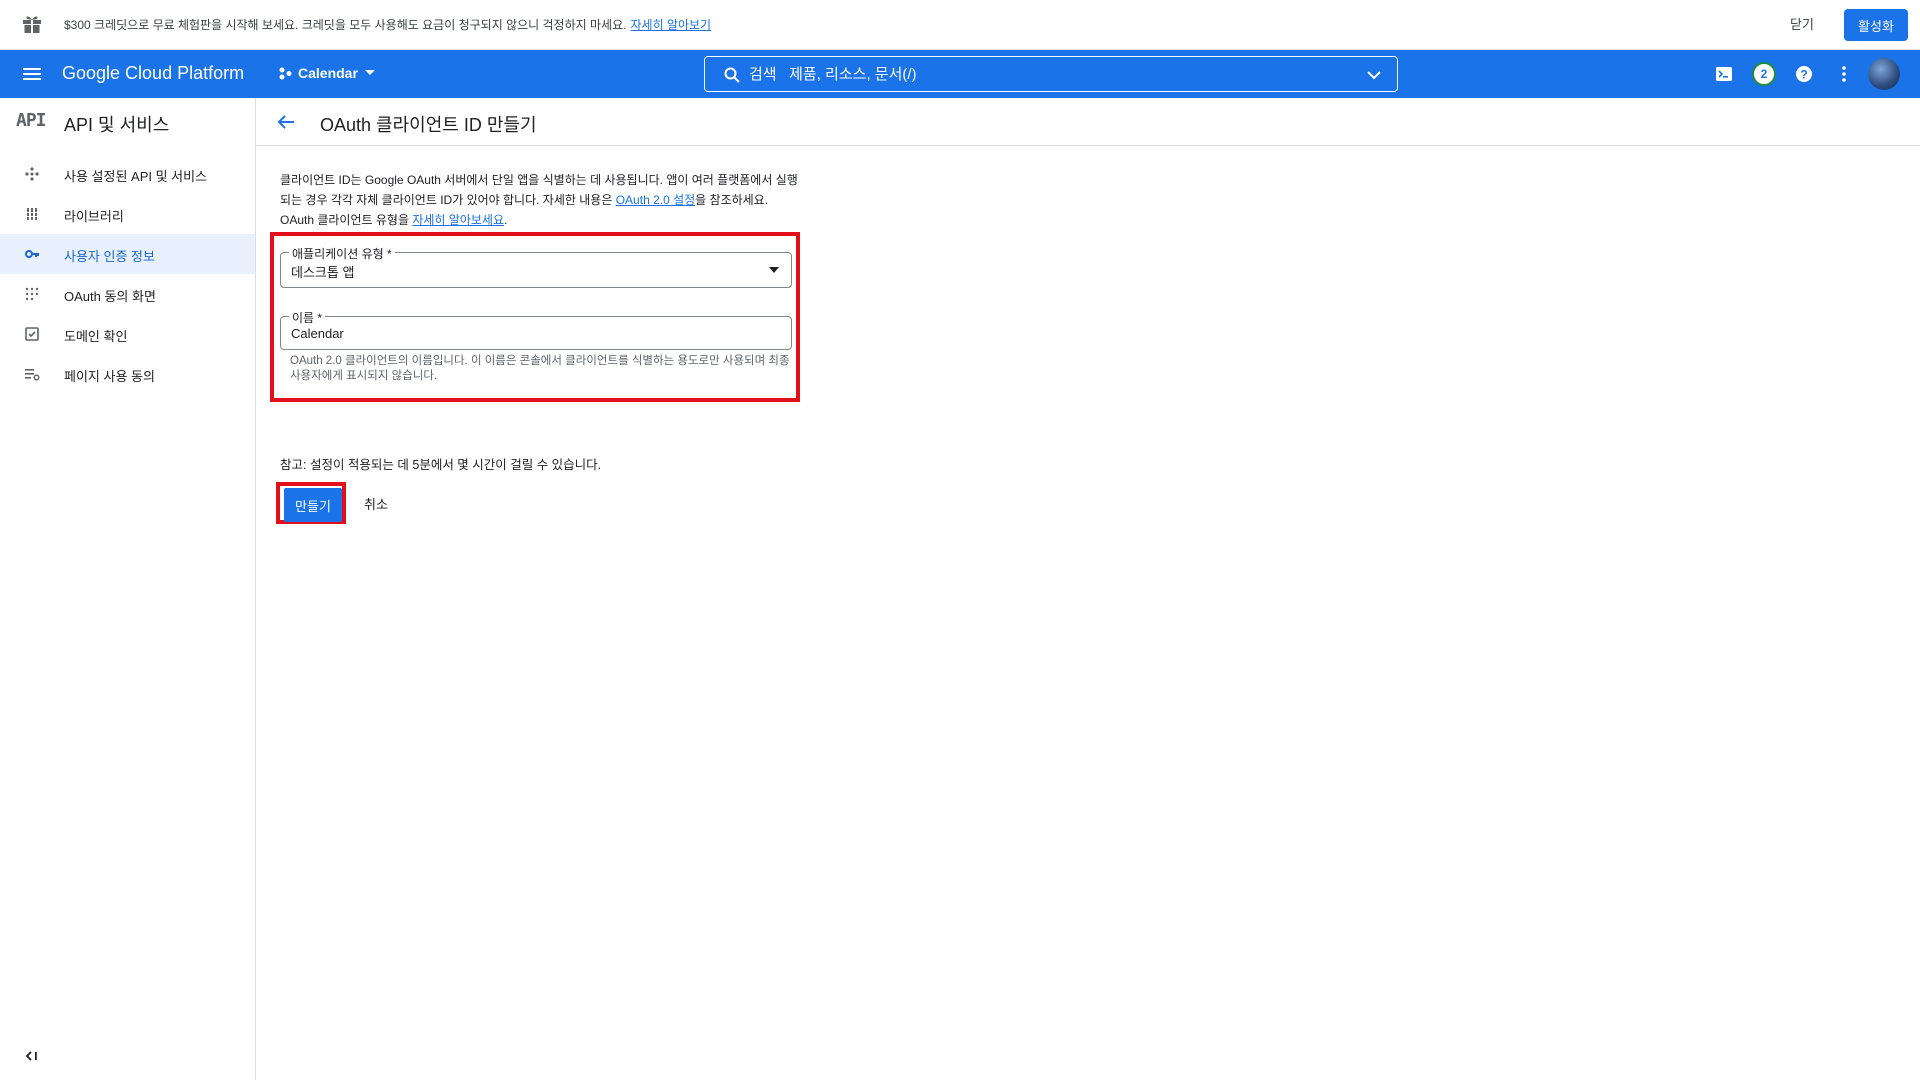  What do you see at coordinates (153, 73) in the screenshot?
I see `app-logo: Google Cloud Platform` at bounding box center [153, 73].